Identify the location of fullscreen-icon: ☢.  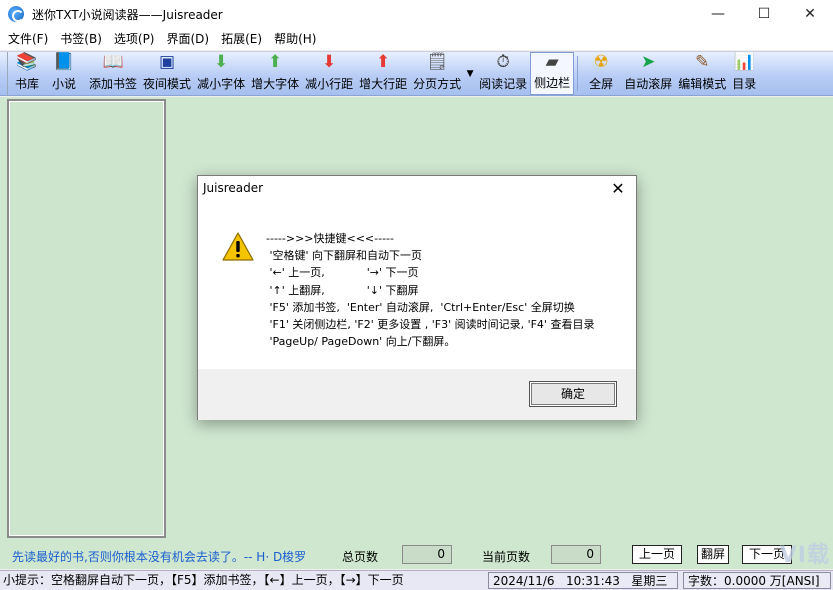
(601, 61).